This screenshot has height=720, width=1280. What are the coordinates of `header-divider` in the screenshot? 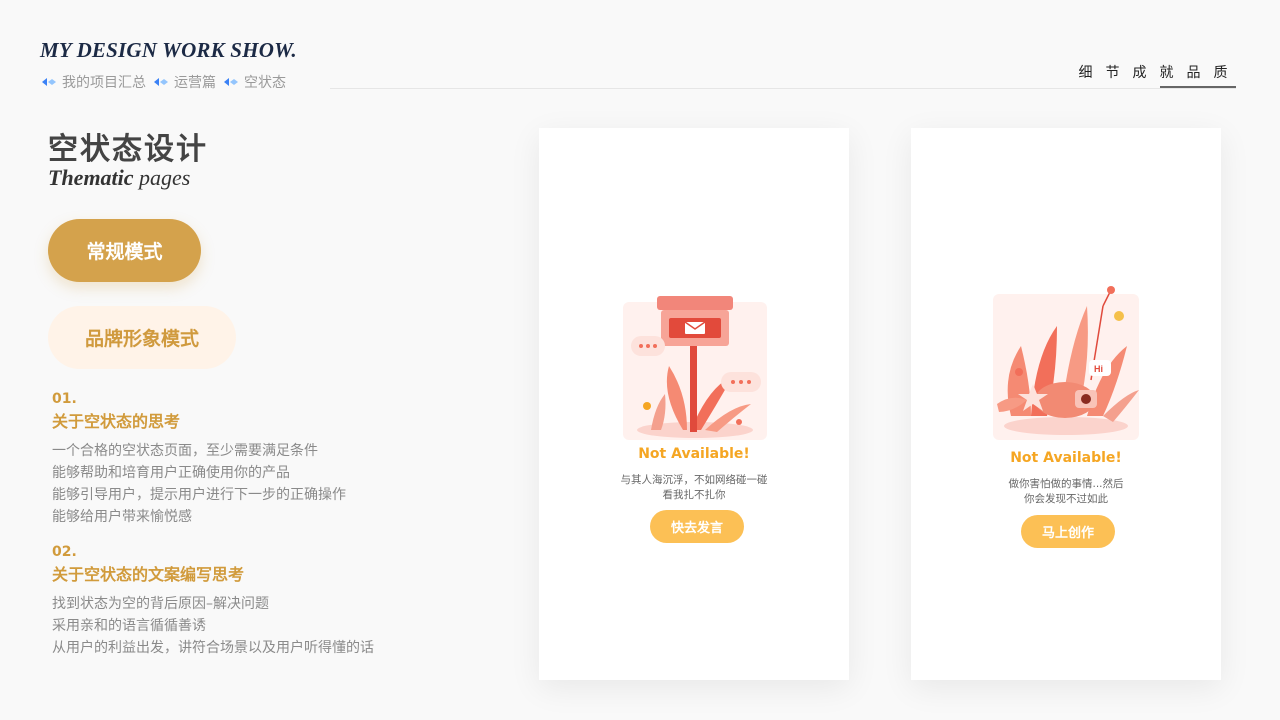 It's located at (783, 88).